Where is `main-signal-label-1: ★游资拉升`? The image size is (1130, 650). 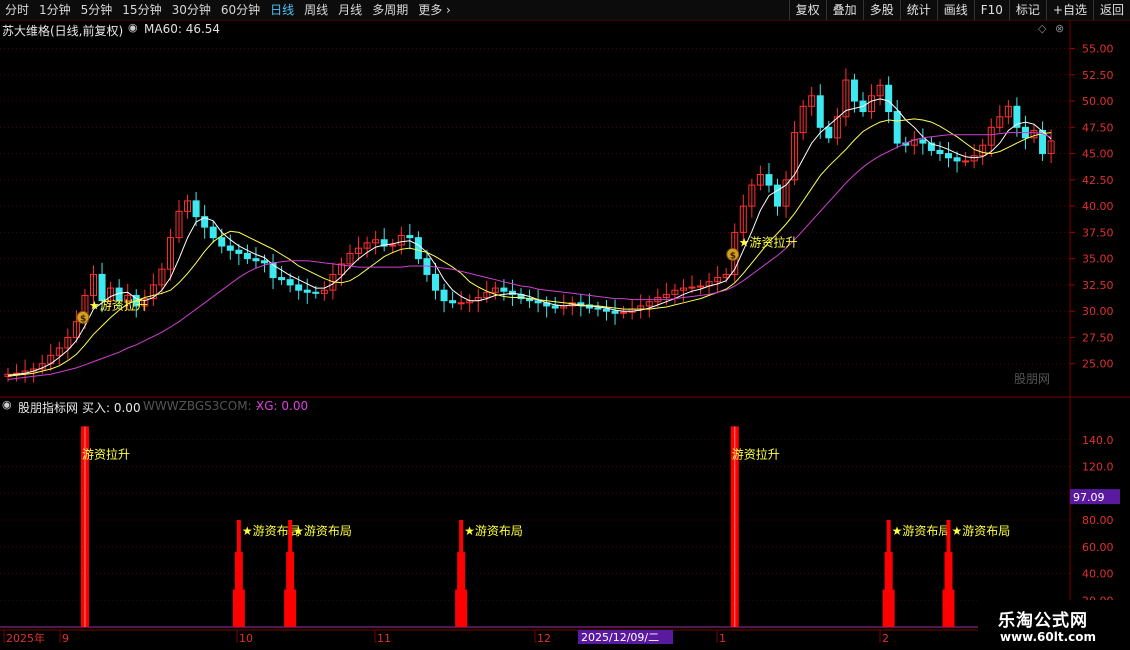
main-signal-label-1: ★游资拉升 is located at coordinates (768, 241).